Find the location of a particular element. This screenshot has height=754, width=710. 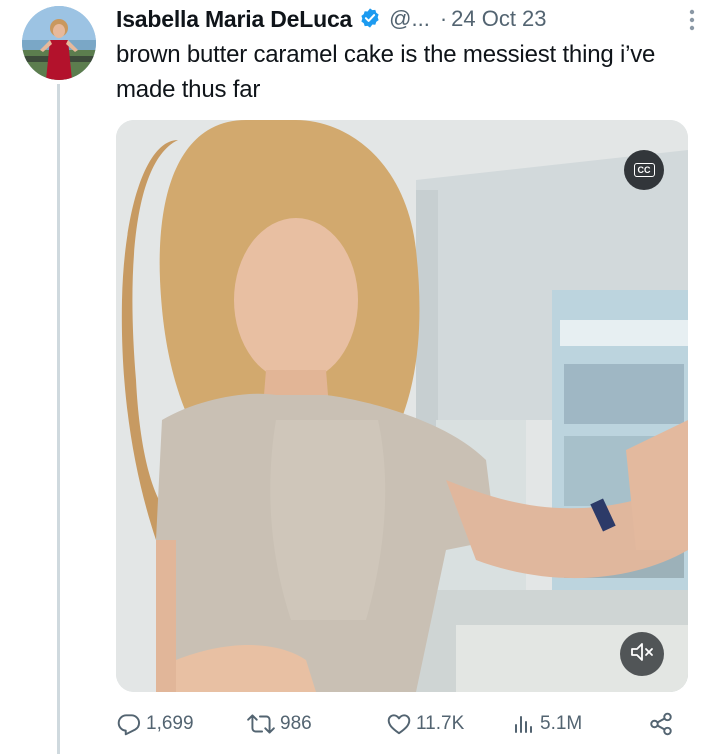

reply-count: 1,699 is located at coordinates (170, 723).